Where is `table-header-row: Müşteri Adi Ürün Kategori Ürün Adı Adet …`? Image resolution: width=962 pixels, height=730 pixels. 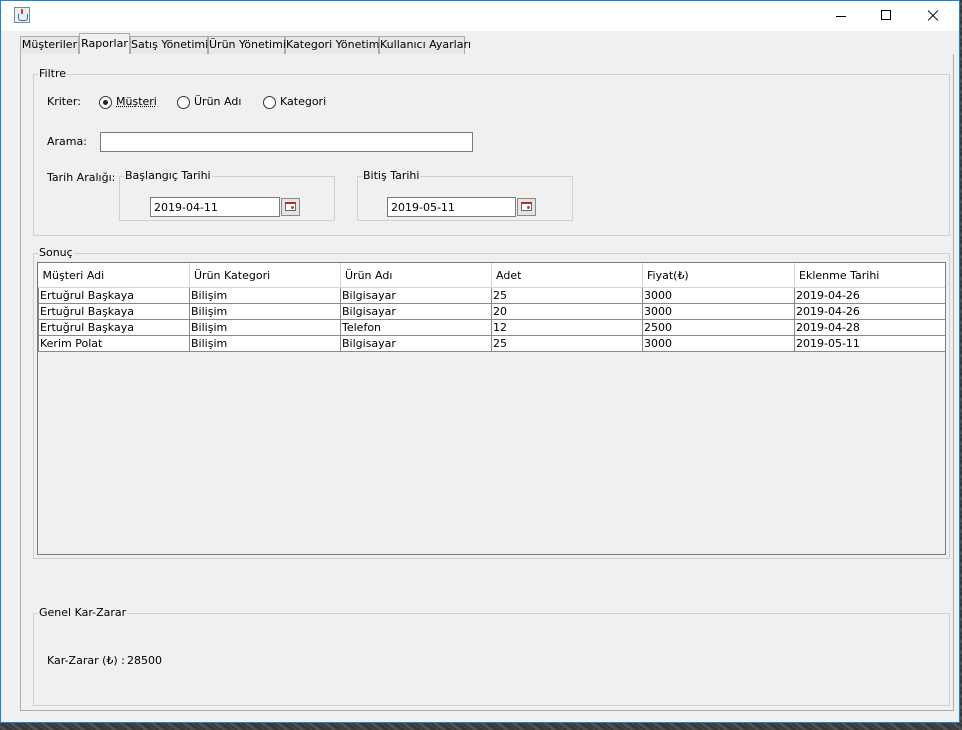
table-header-row: Müşteri Adi Ürün Kategori Ürün Adı Adet … is located at coordinates (491, 275).